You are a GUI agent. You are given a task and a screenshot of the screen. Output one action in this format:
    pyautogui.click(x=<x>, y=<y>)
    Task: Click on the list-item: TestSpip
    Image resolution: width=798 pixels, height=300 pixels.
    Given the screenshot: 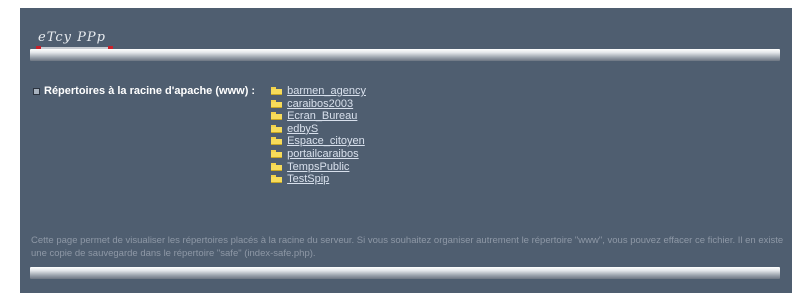 What is the action you would take?
    pyautogui.click(x=318, y=179)
    